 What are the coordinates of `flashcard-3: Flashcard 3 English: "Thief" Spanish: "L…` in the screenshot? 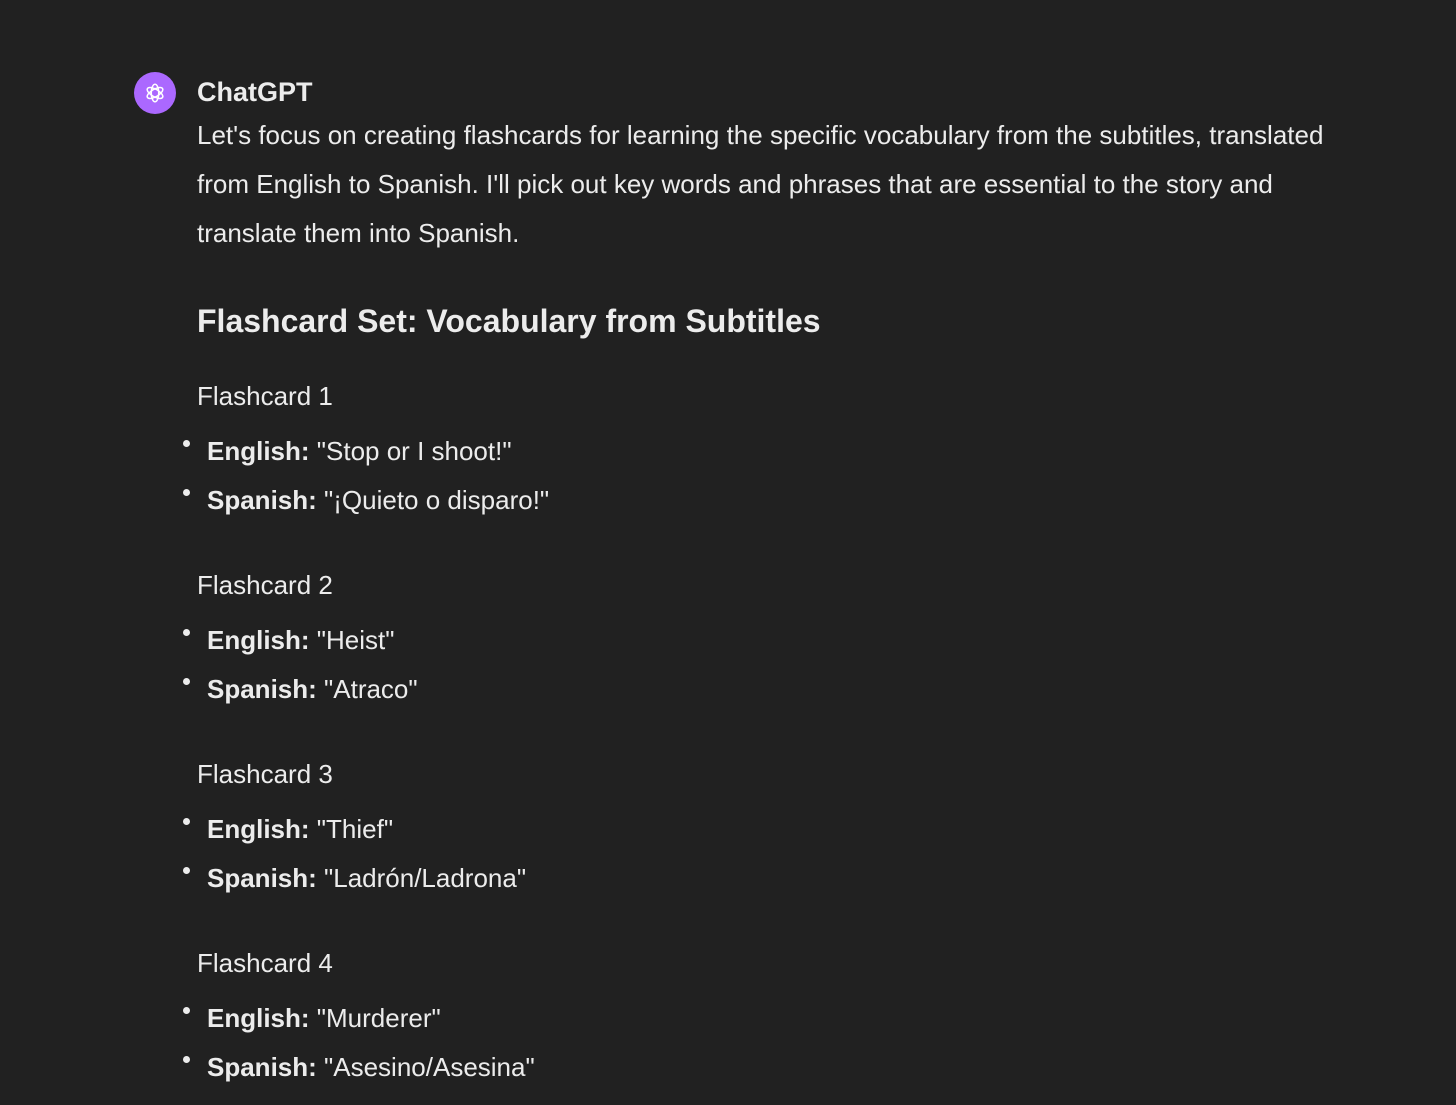 It's located at (770, 829).